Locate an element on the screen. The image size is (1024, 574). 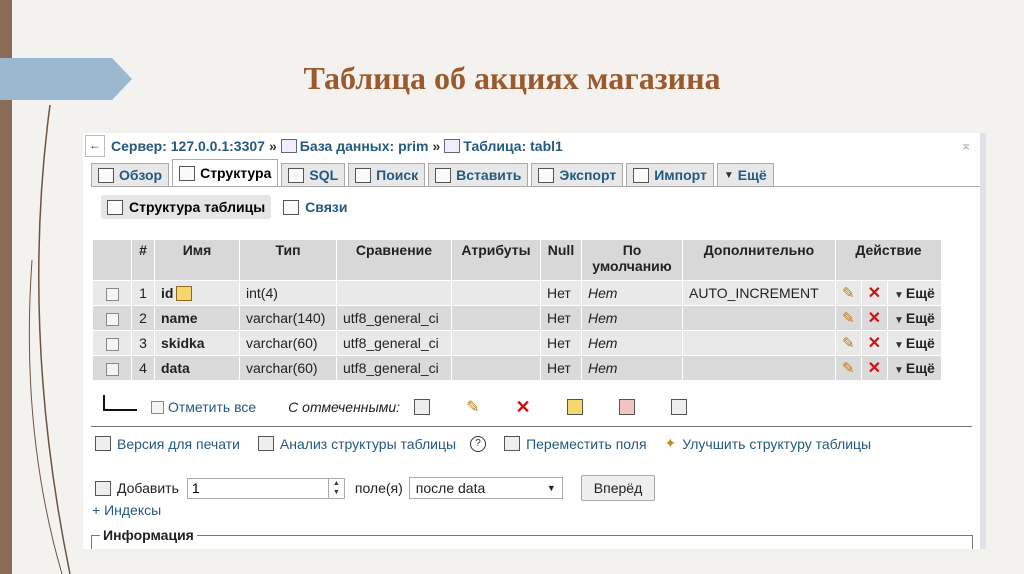
row-num: 2 is located at coordinates (143, 318).